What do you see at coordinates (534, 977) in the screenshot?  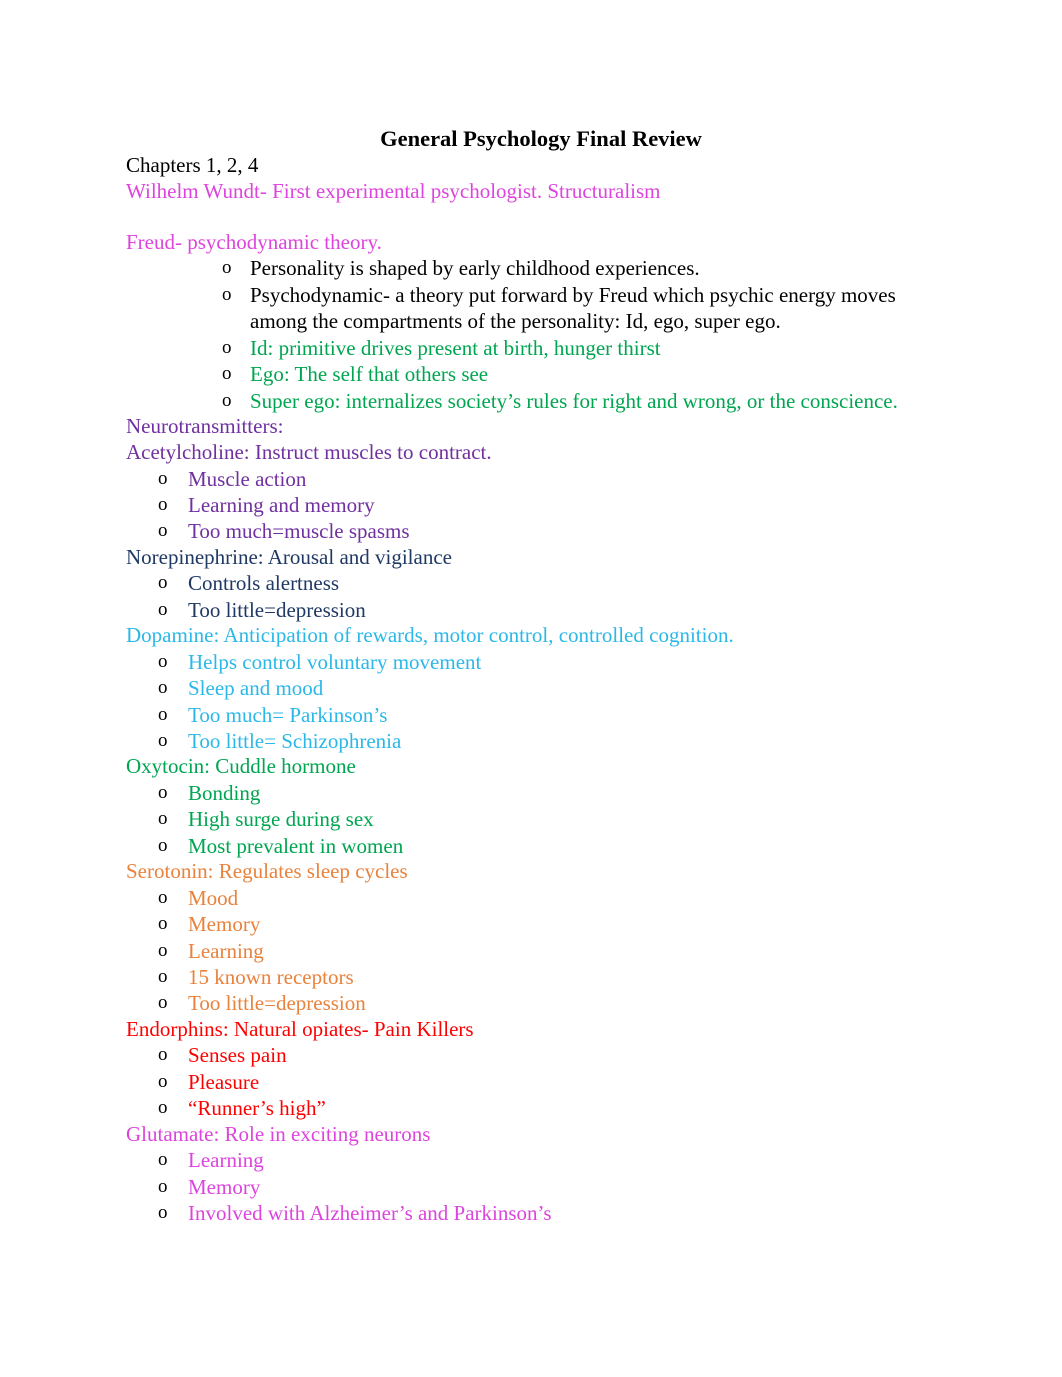 I see `list-item: o 15 known receptors` at bounding box center [534, 977].